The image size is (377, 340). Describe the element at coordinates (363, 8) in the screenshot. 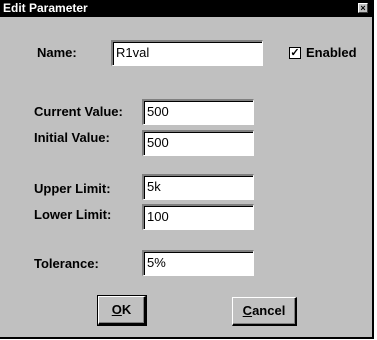

I see `close-icon: ×` at that location.